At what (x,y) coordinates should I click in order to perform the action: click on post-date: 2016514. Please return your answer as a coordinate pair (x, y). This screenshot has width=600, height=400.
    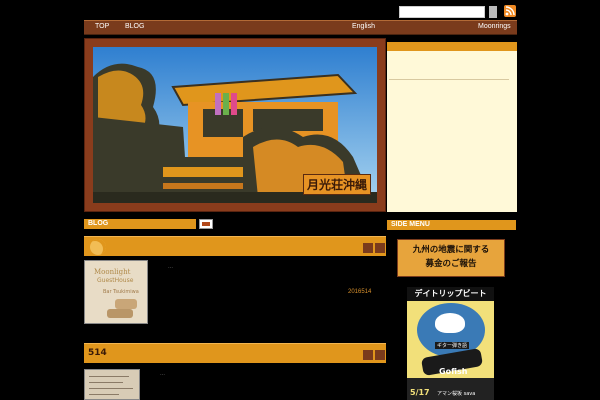
    Looking at the image, I should click on (360, 292).